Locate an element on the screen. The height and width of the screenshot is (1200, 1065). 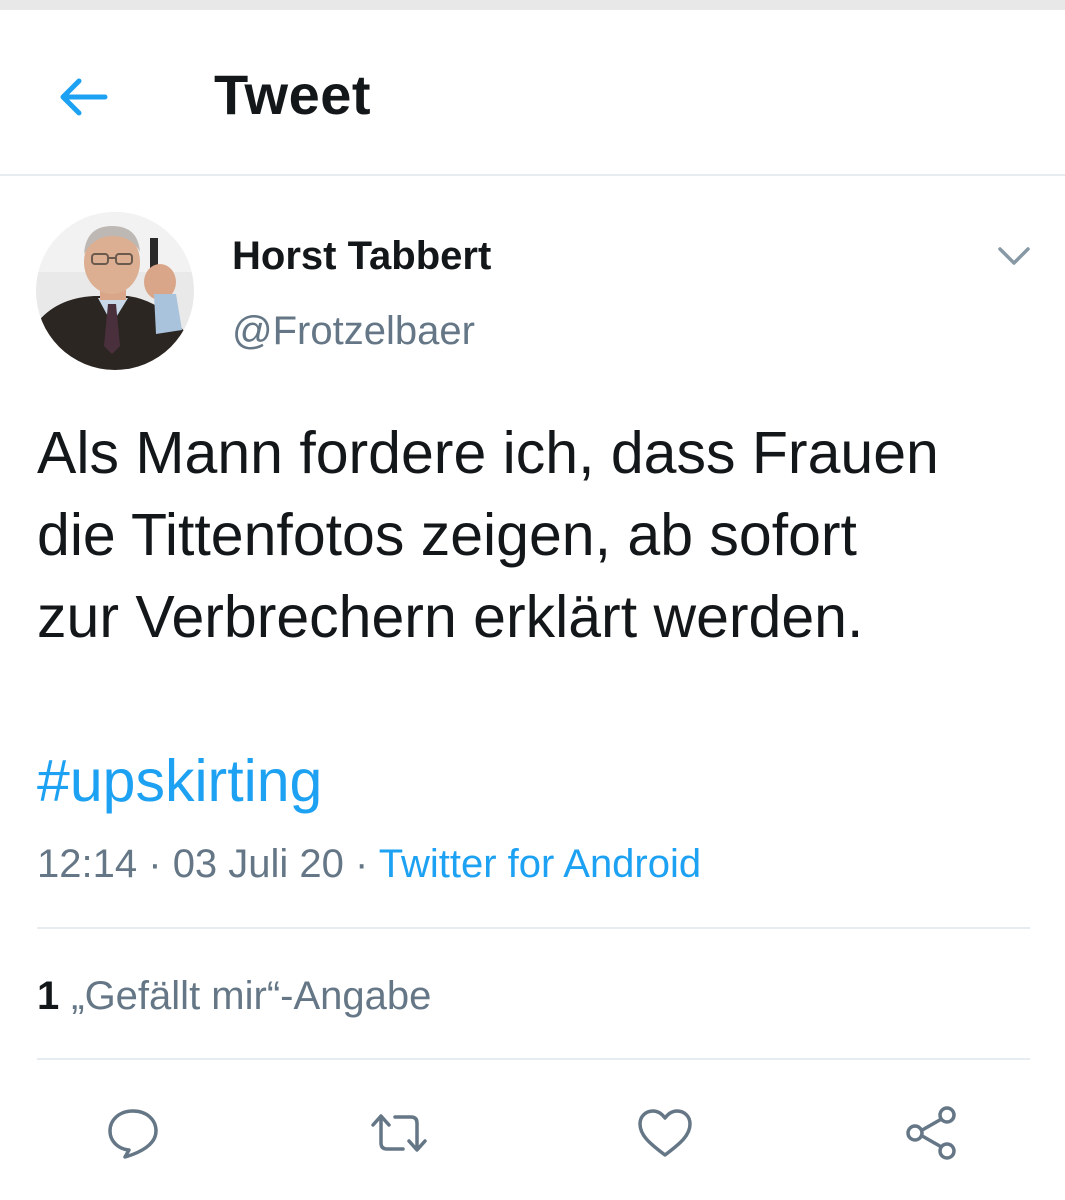
status-bar-strip is located at coordinates (532, 5).